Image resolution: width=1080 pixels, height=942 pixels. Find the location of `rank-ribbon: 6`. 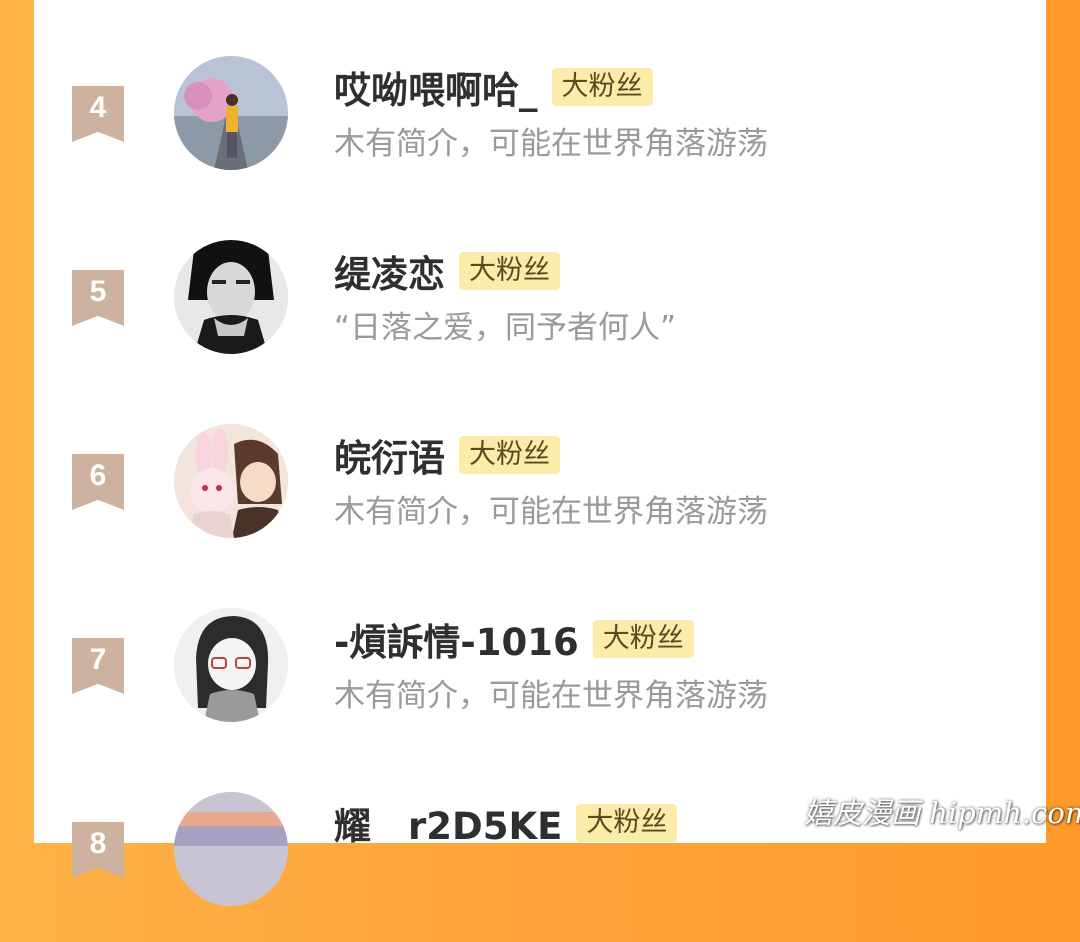

rank-ribbon: 6 is located at coordinates (98, 482).